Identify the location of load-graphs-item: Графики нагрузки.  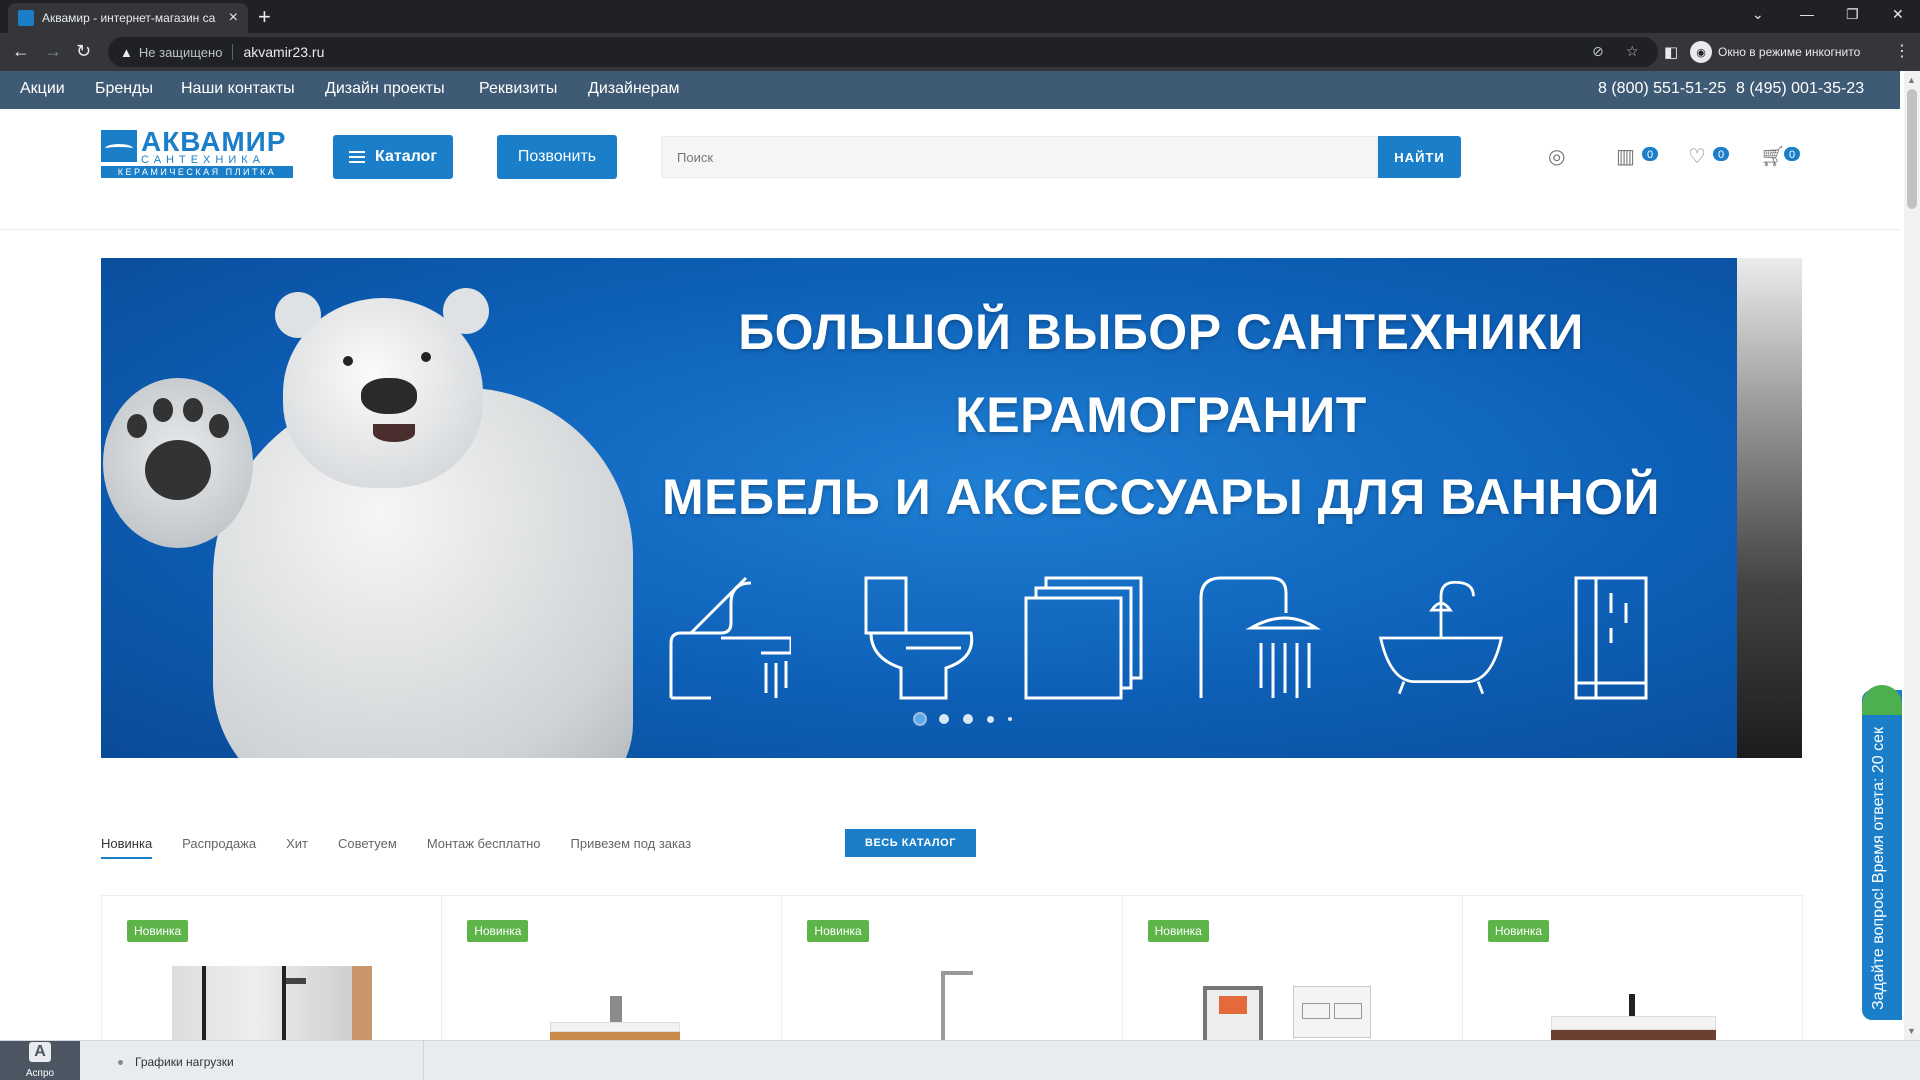
(176, 1062).